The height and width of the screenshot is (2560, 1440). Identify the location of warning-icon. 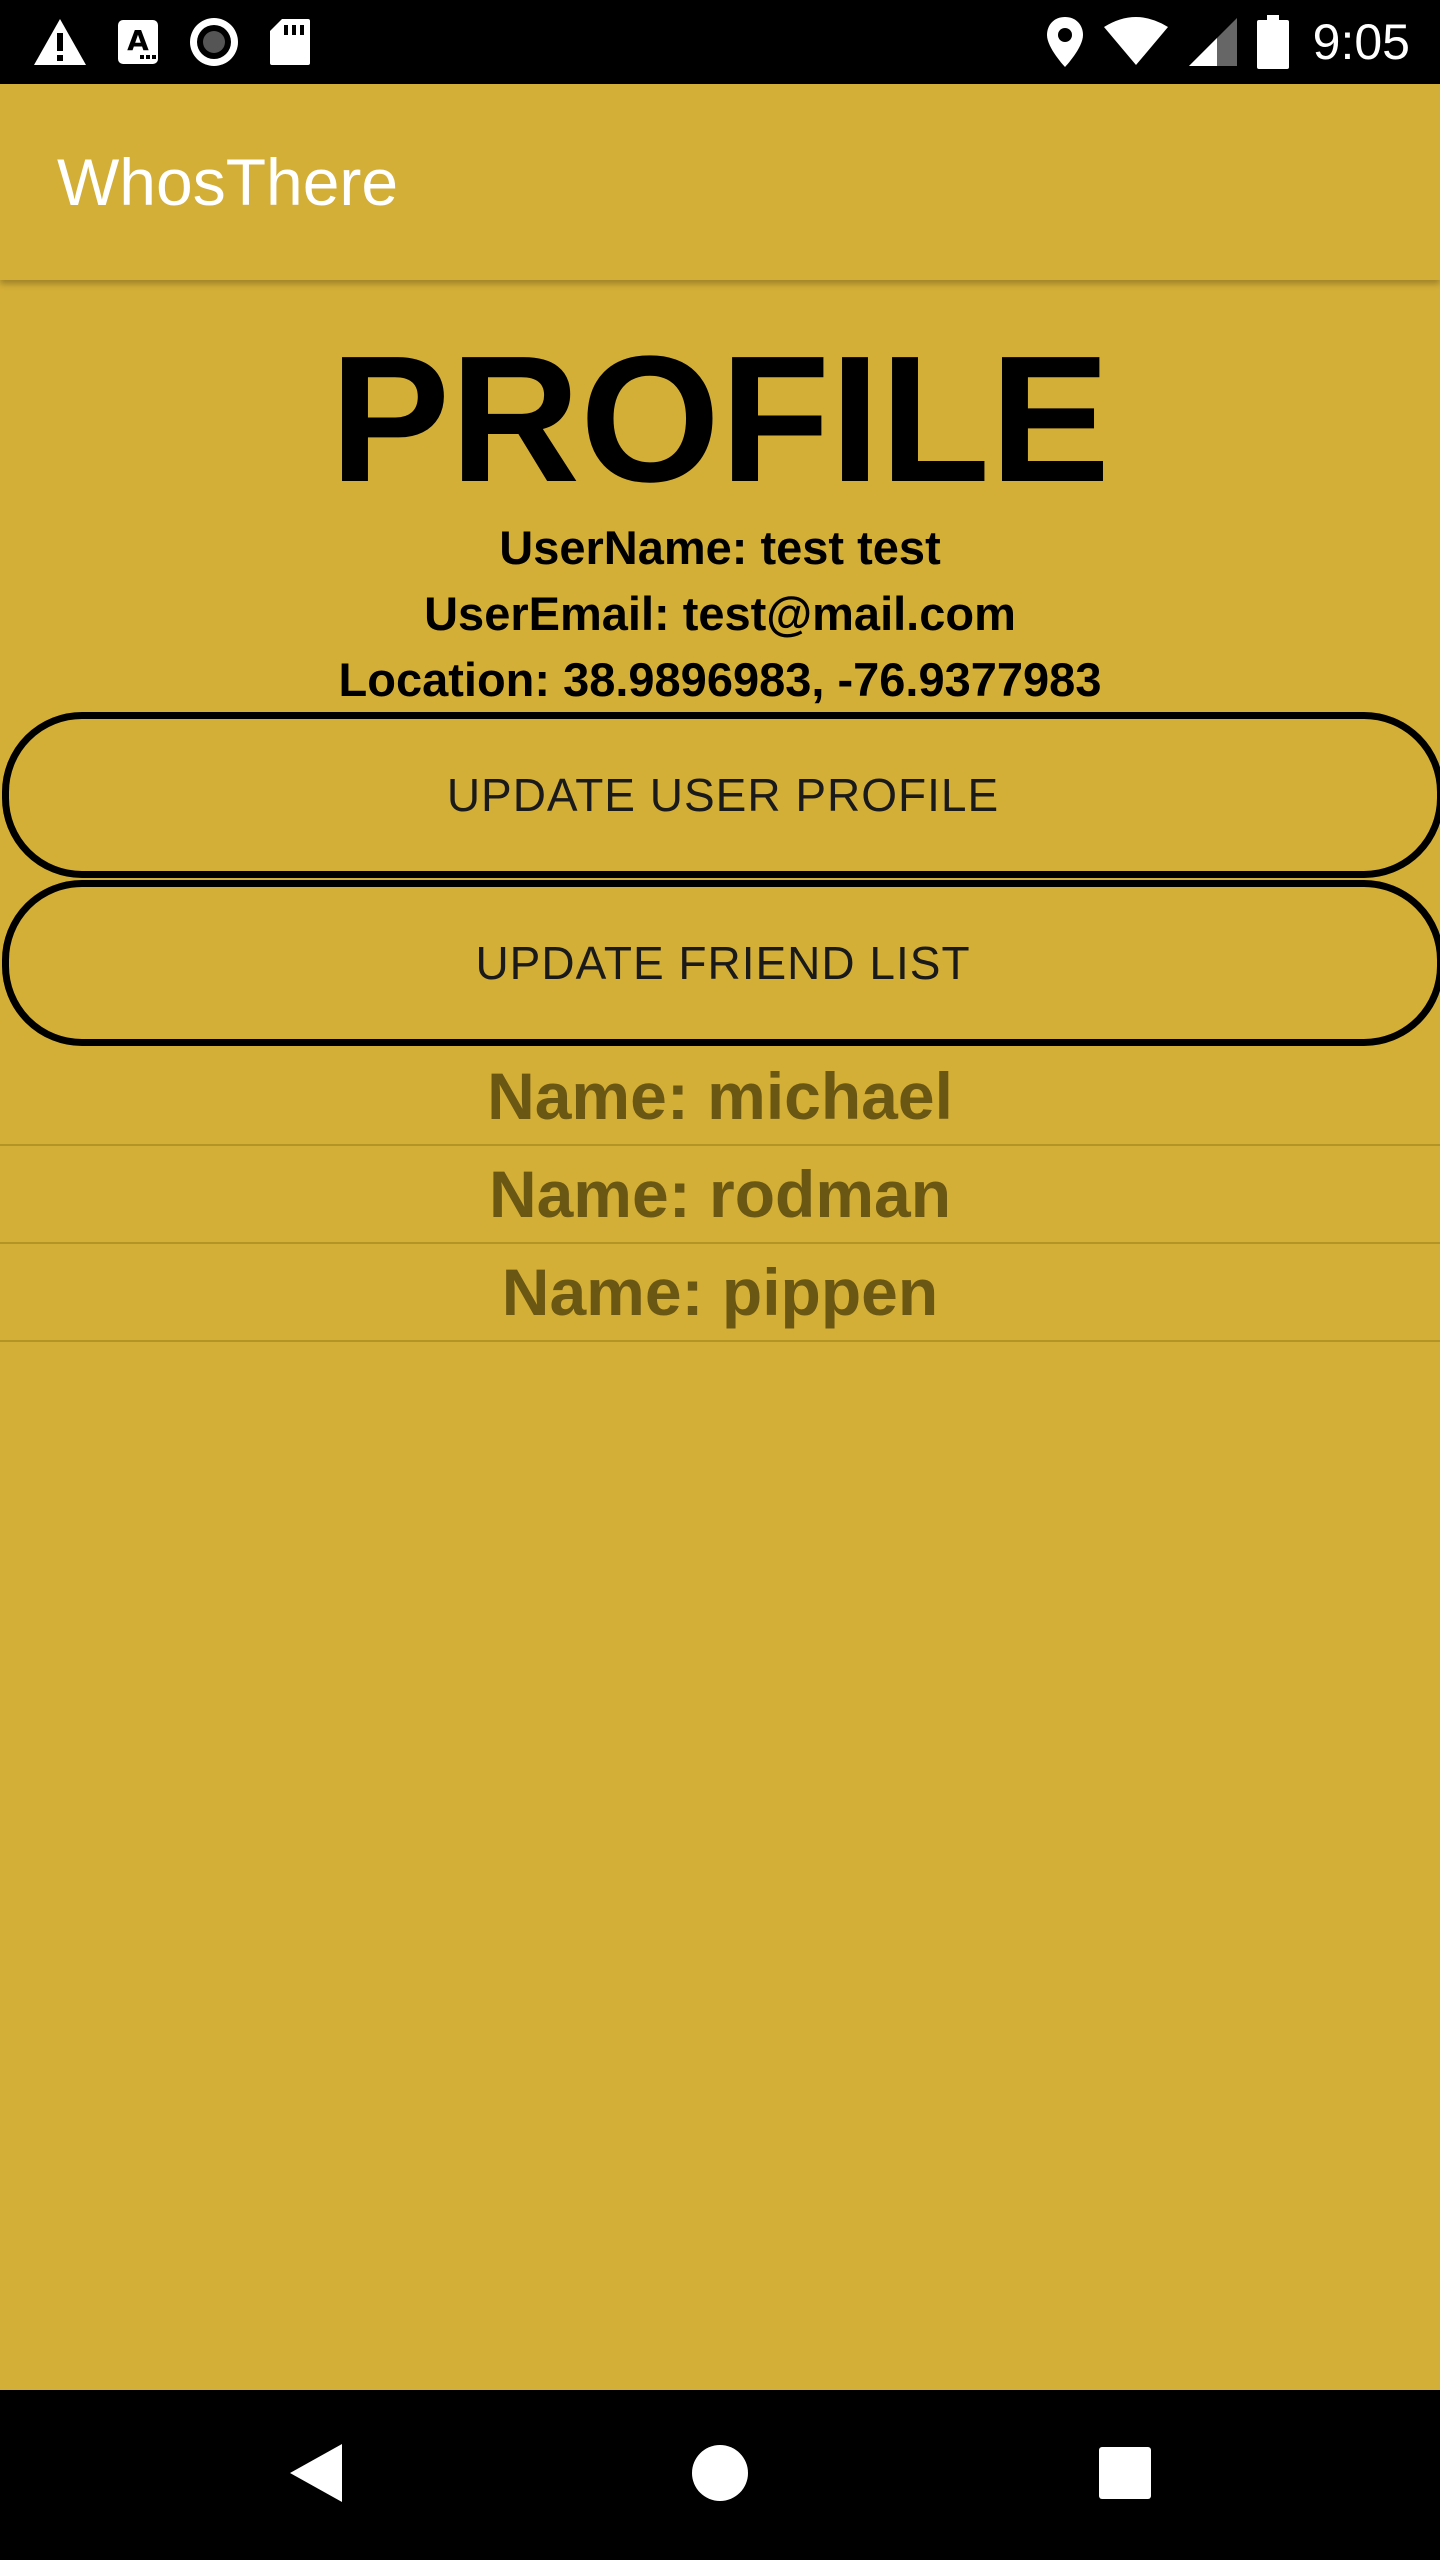
(60, 42).